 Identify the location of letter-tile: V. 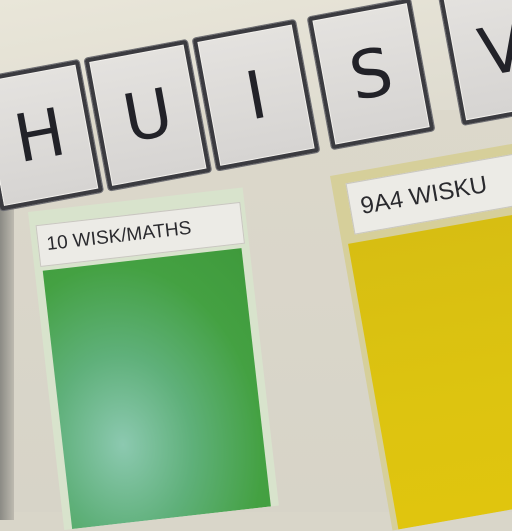
(475, 62).